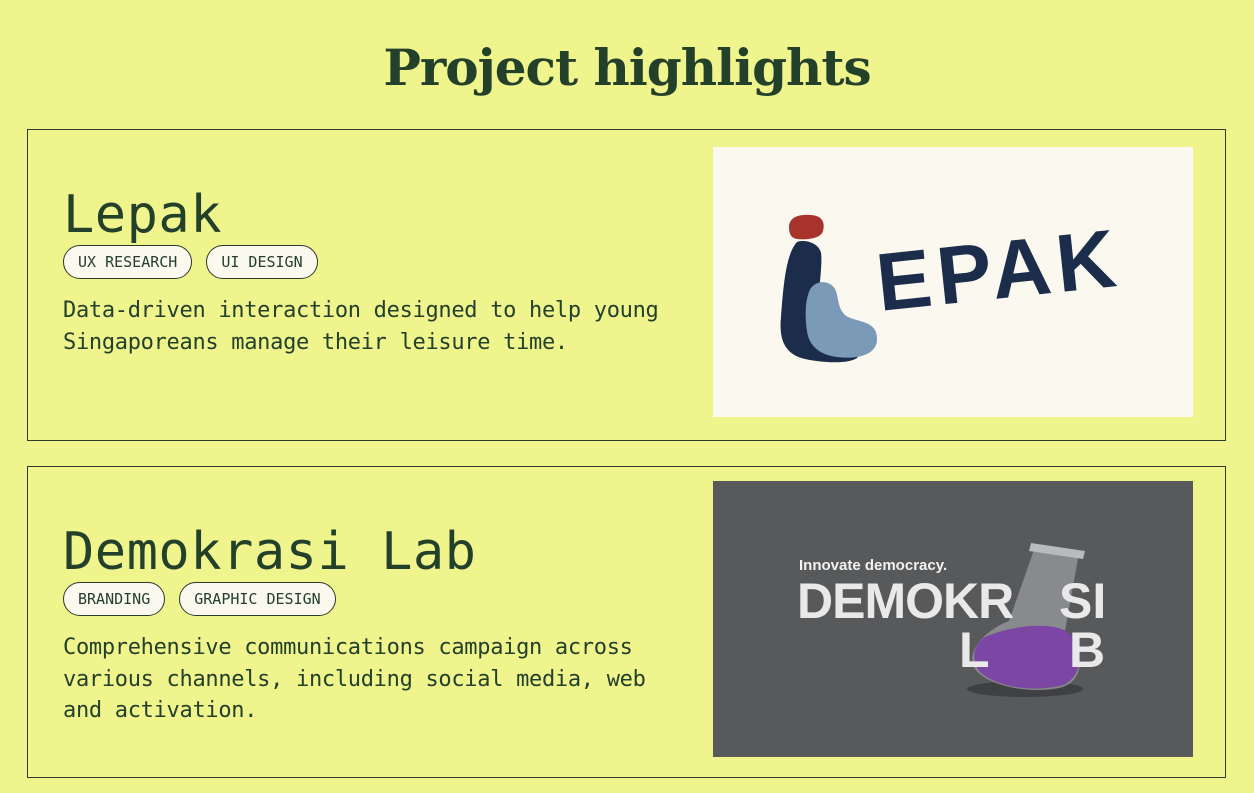 Image resolution: width=1254 pixels, height=793 pixels. What do you see at coordinates (999, 271) in the screenshot?
I see `lepak-logo-text: EPAK` at bounding box center [999, 271].